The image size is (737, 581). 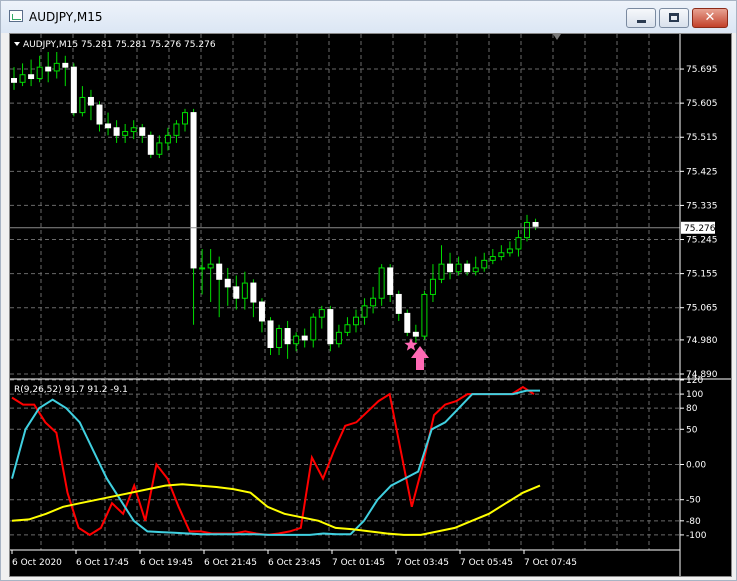 I want to click on price-tick-label: 75.155, so click(x=702, y=275).